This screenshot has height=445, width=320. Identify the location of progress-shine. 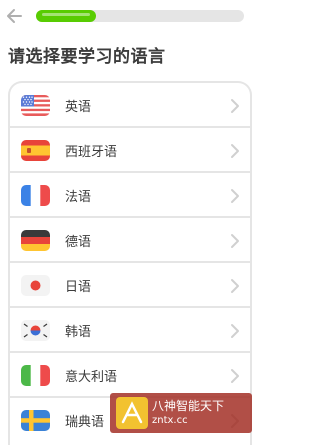
(66, 14).